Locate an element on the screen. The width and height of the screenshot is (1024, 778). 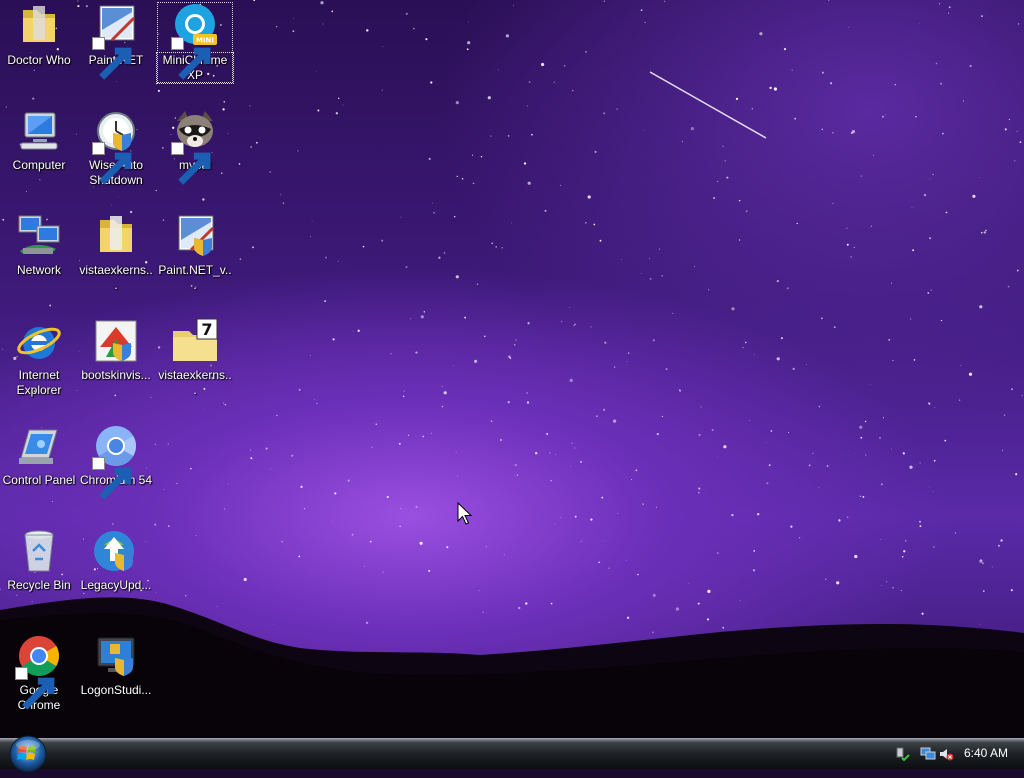
bootskin-icon is located at coordinates (116, 341).